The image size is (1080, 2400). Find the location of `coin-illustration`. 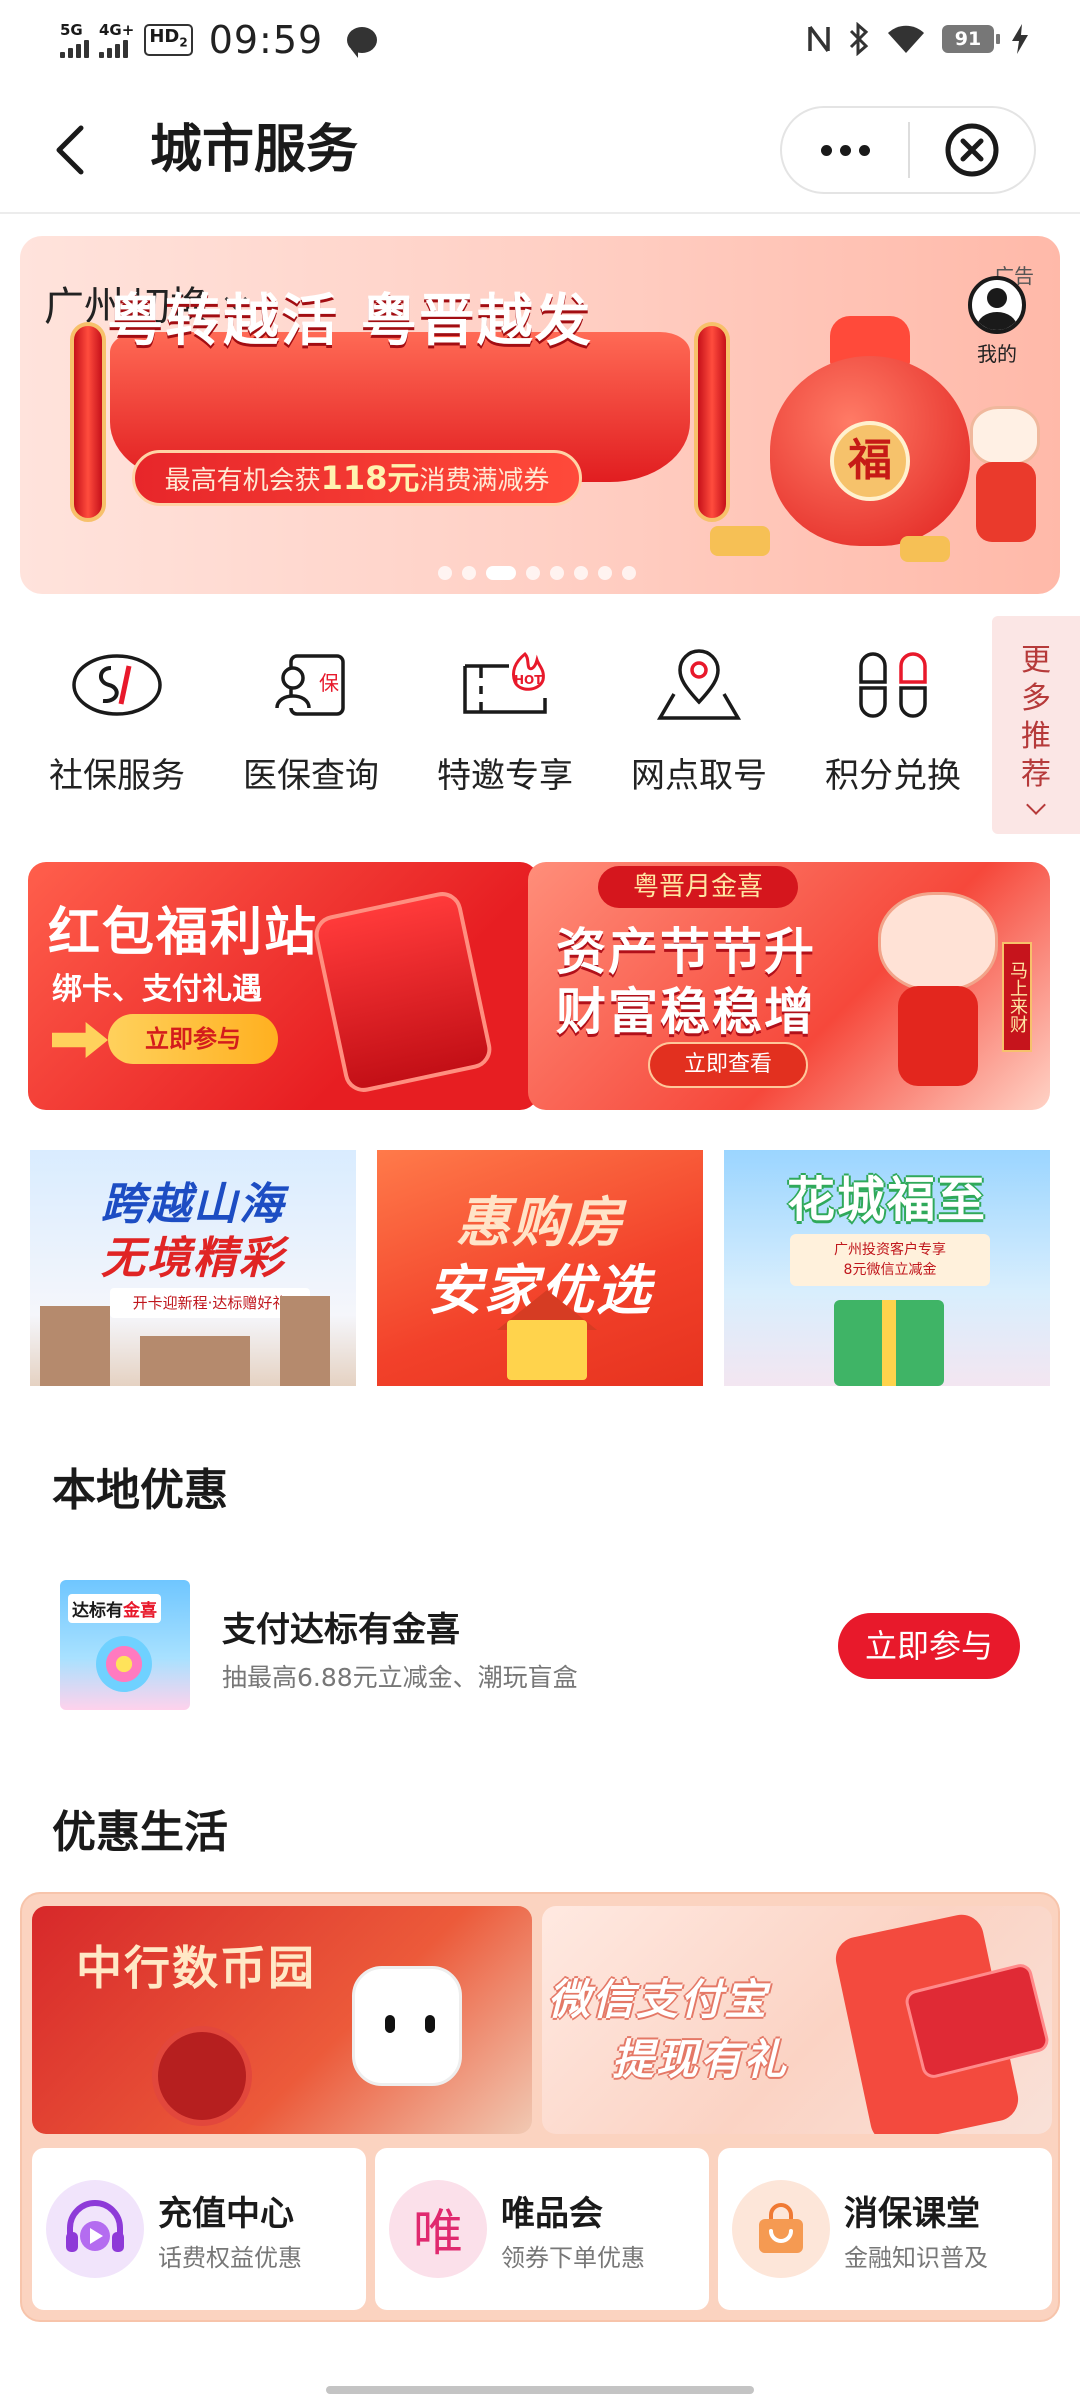

coin-illustration is located at coordinates (202, 2076).